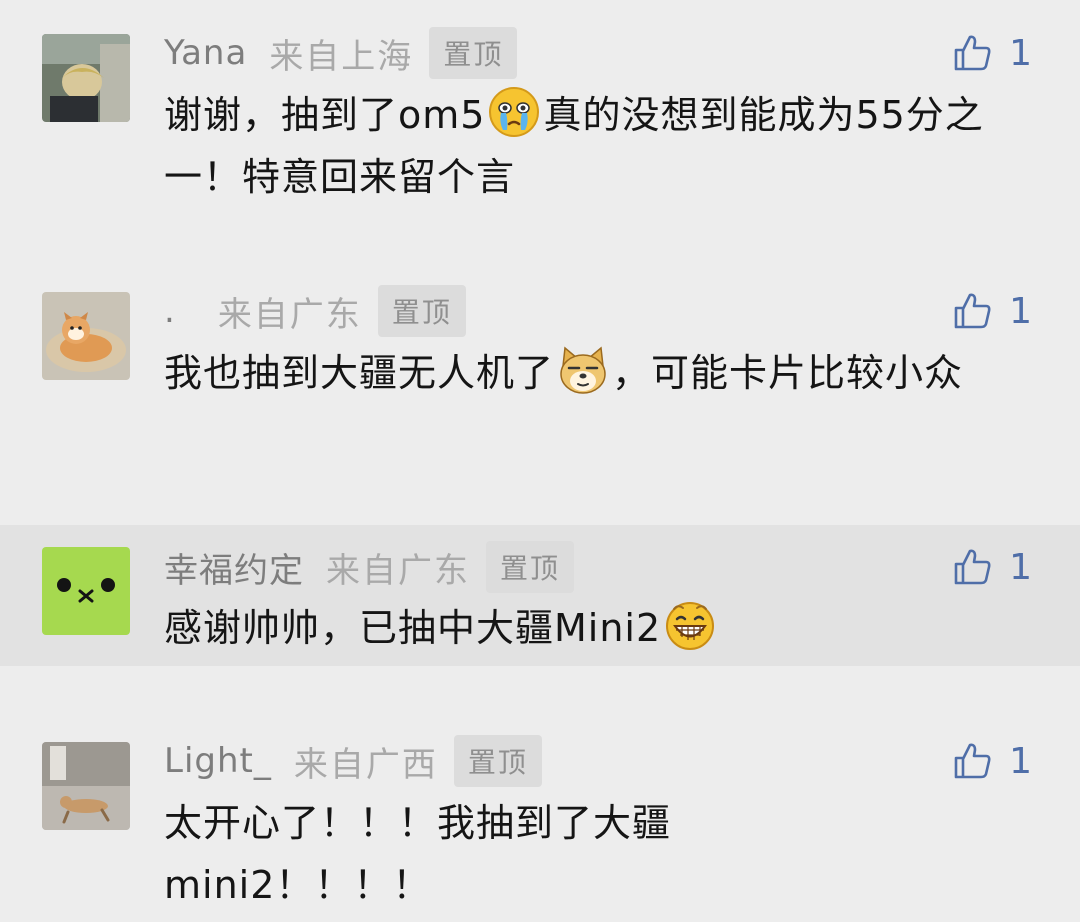 Image resolution: width=1080 pixels, height=922 pixels. I want to click on nickname: Yana, so click(205, 53).